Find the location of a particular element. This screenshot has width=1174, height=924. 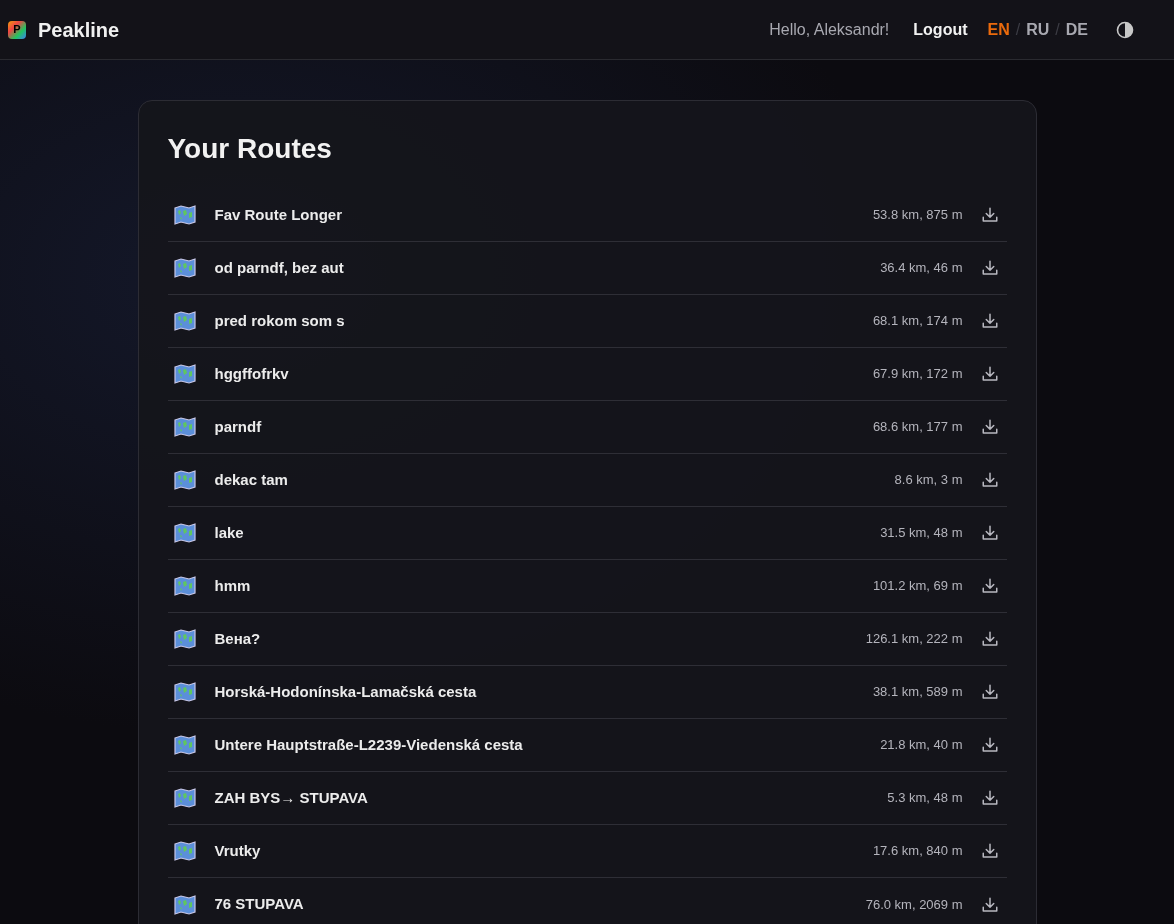

route-row: Untere Hauptstraße-L2239-Viedenská cesta 21.8 km, 40 m is located at coordinates (587, 745).